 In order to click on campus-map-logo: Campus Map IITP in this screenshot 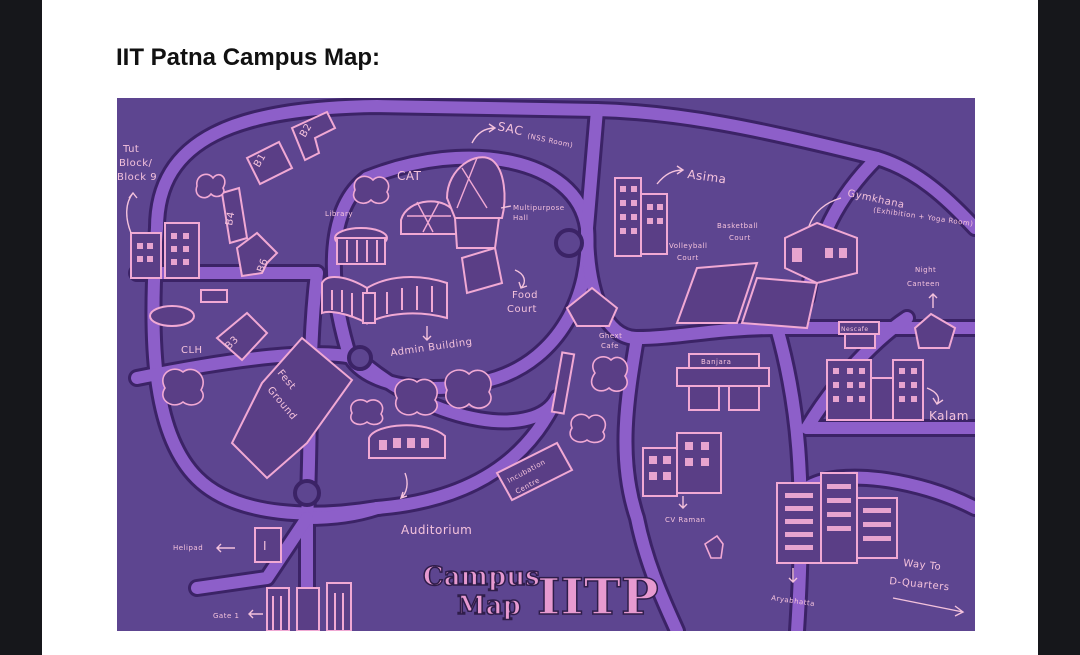, I will do `click(540, 594)`.